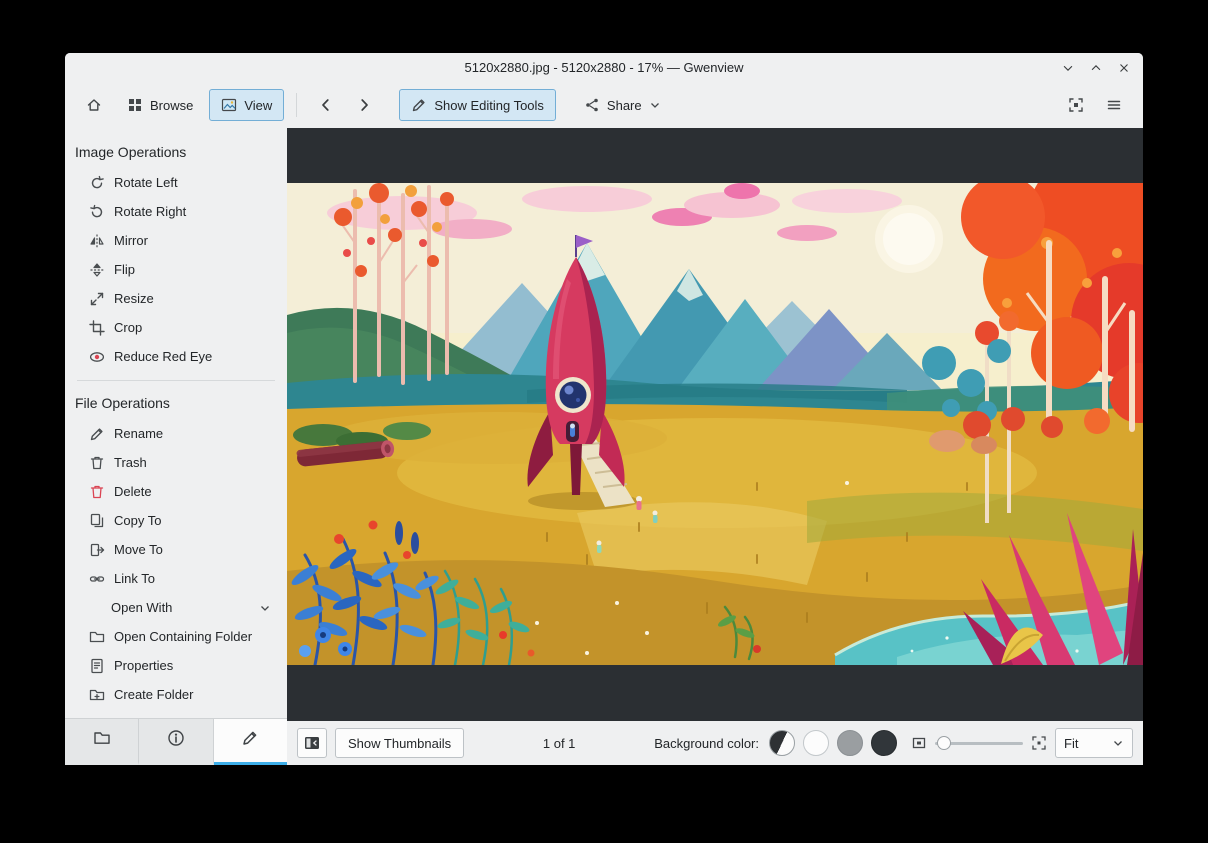  I want to click on page-indicator: 1 of 1, so click(559, 743).